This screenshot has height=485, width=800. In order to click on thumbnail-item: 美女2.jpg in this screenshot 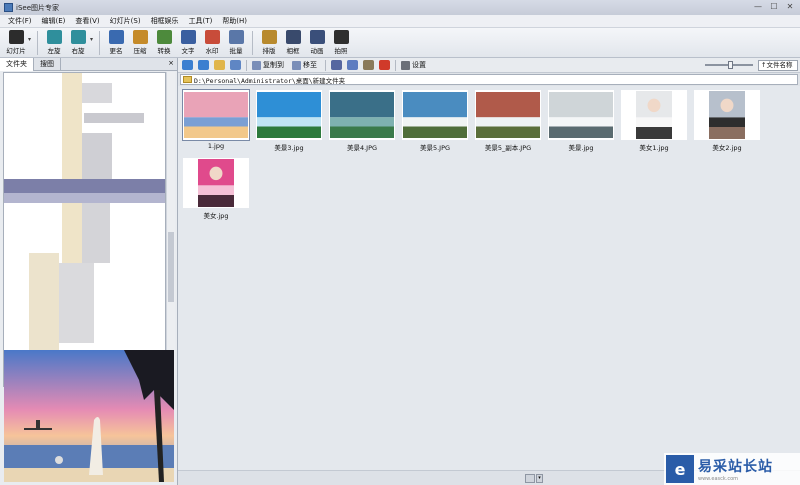, I will do `click(727, 120)`.